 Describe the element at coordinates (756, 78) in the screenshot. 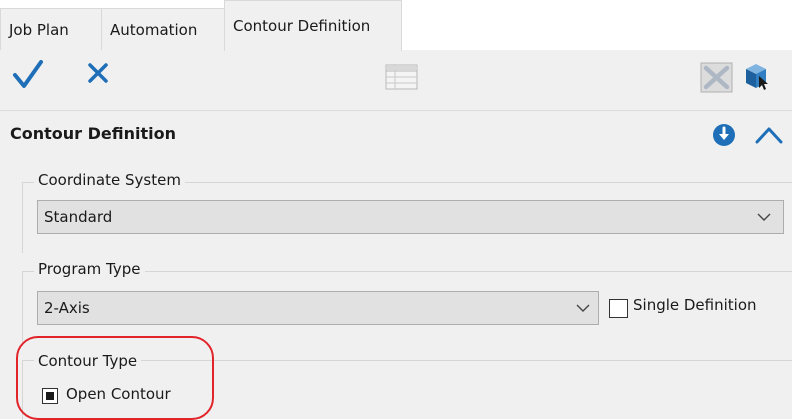

I see `cube-select-icon` at that location.